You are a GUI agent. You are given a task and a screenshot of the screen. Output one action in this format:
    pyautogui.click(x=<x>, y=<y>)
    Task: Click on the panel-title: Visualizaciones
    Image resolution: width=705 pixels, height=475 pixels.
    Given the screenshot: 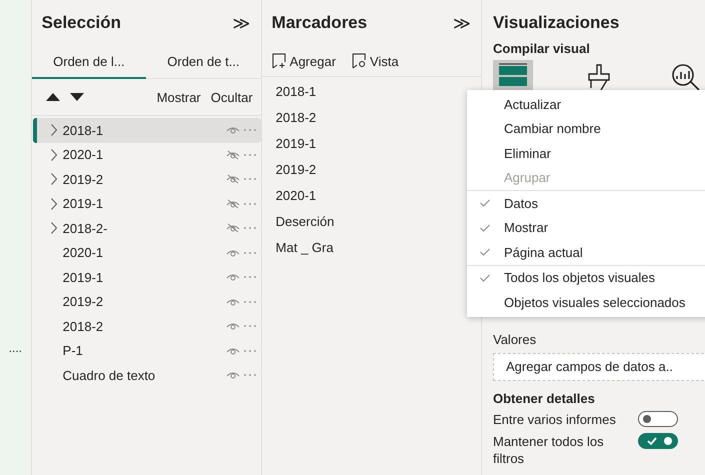 What is the action you would take?
    pyautogui.click(x=556, y=23)
    